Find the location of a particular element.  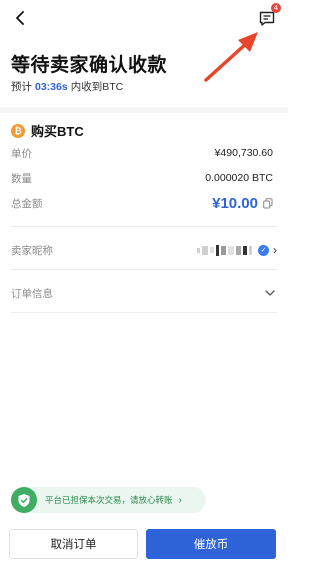

shield-check-icon is located at coordinates (24, 500).